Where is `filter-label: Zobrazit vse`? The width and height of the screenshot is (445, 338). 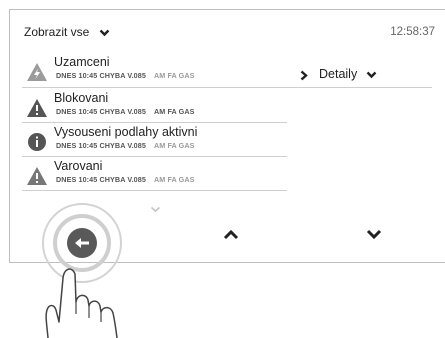 filter-label: Zobrazit vse is located at coordinates (57, 32).